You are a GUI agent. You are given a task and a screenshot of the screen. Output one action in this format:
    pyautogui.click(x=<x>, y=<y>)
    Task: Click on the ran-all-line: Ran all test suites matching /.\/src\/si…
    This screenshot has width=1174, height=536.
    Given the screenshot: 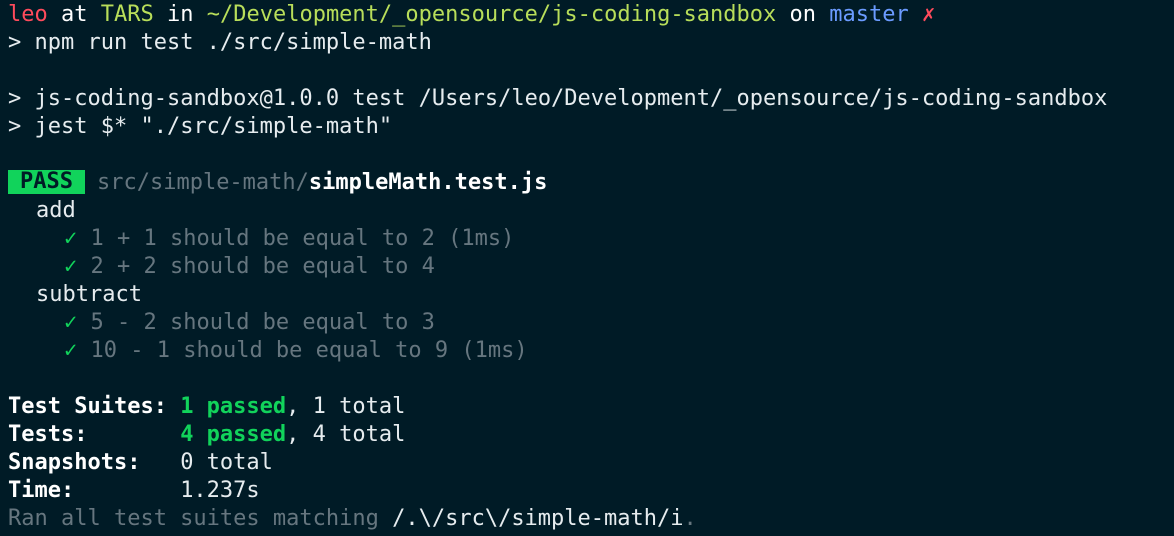 What is the action you would take?
    pyautogui.click(x=591, y=519)
    